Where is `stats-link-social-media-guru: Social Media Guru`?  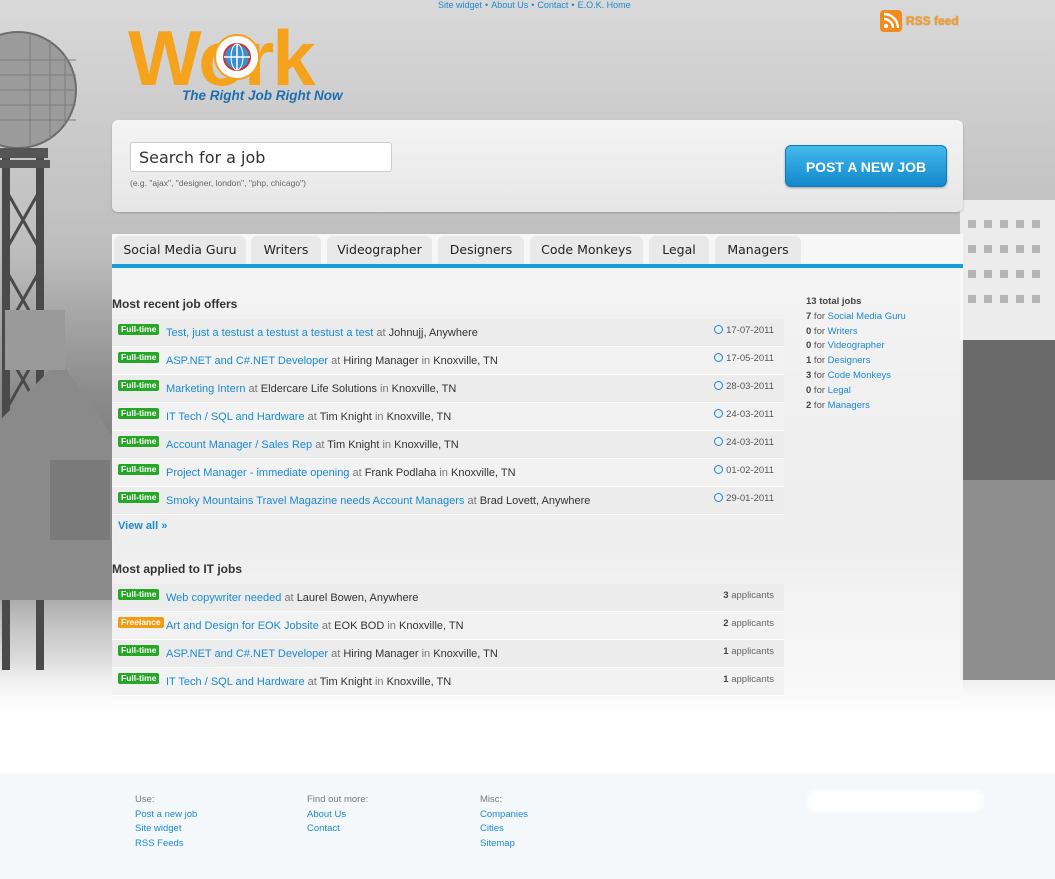 stats-link-social-media-guru: Social Media Guru is located at coordinates (867, 316).